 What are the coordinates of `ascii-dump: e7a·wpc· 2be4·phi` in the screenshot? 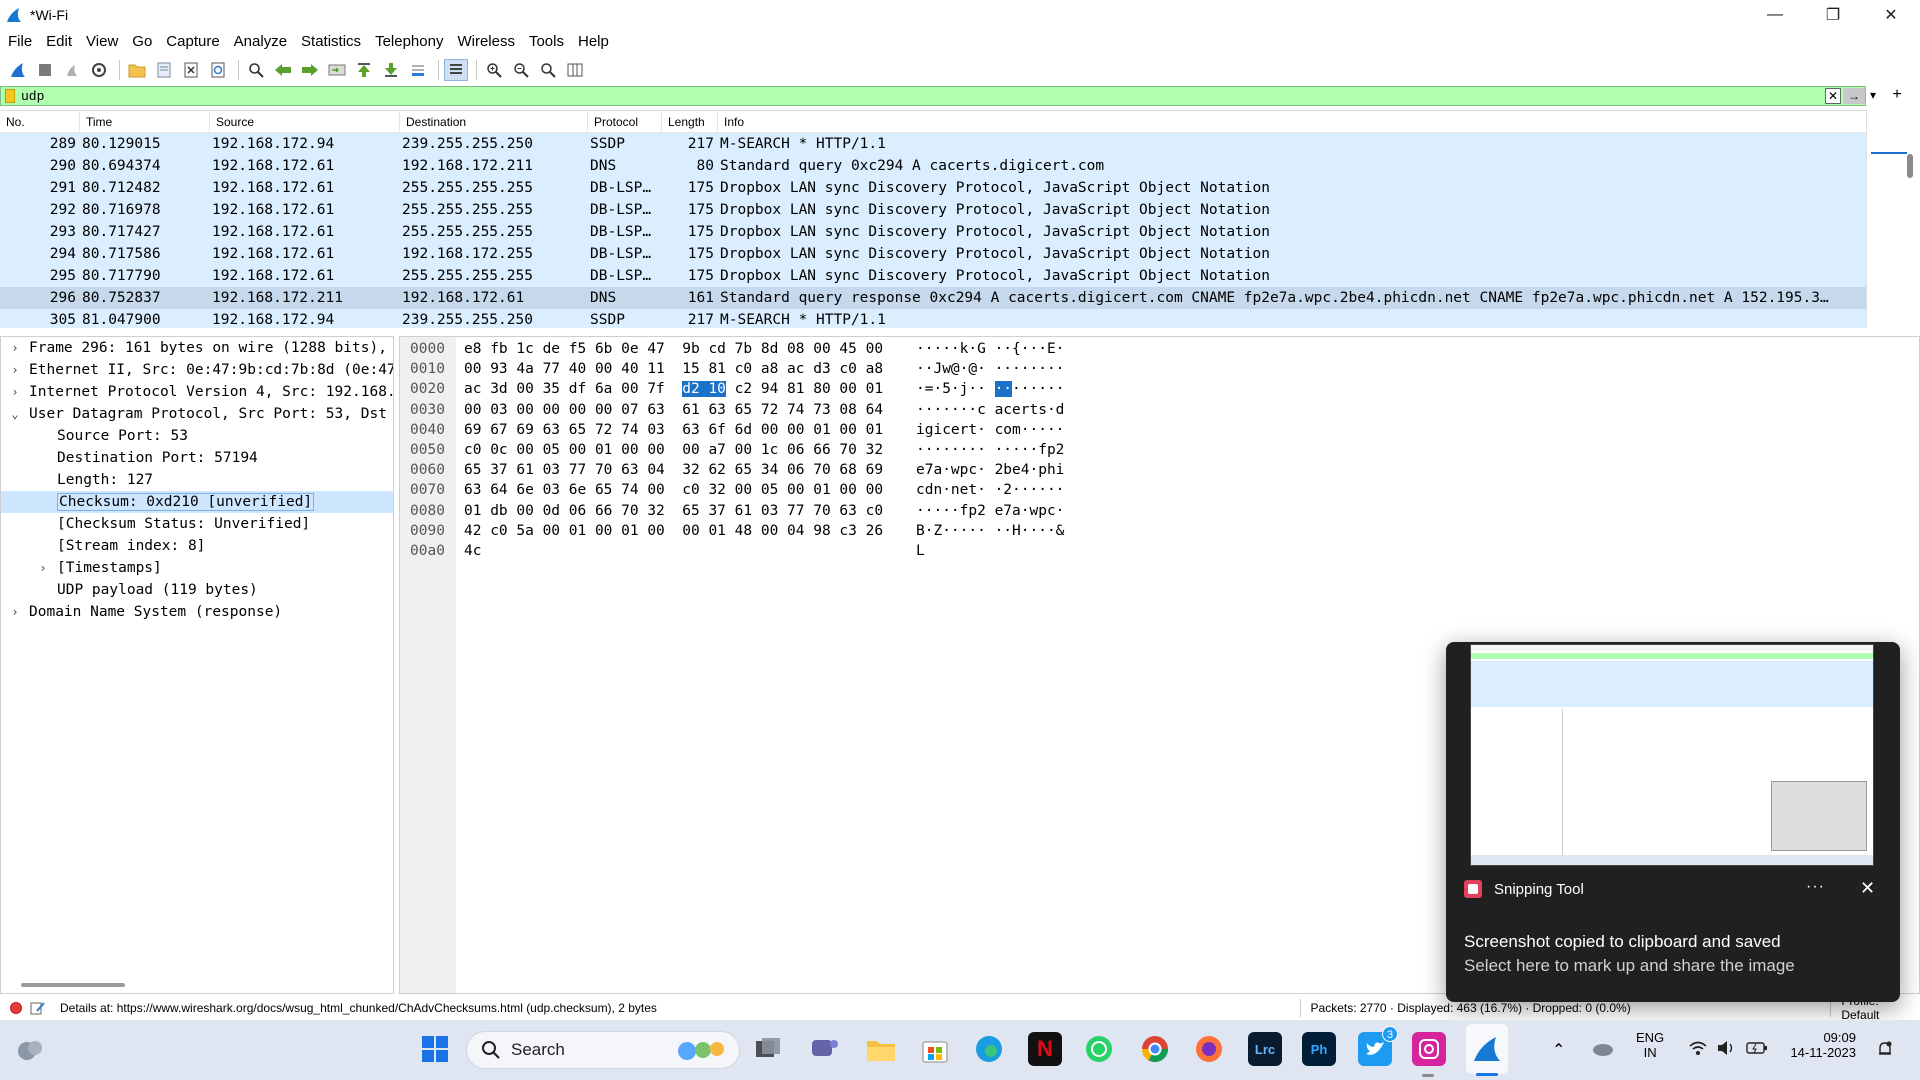 It's located at (990, 472).